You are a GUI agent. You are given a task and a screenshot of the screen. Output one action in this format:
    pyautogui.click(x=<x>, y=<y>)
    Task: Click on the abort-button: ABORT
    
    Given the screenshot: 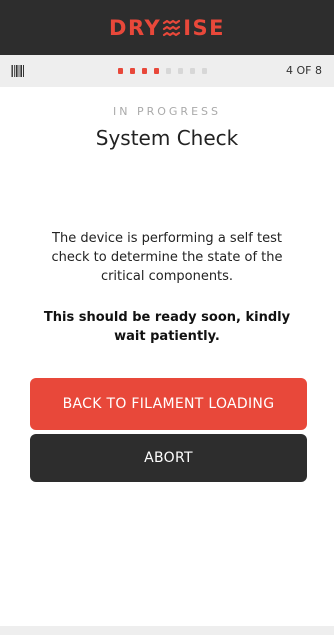 What is the action you would take?
    pyautogui.click(x=168, y=458)
    